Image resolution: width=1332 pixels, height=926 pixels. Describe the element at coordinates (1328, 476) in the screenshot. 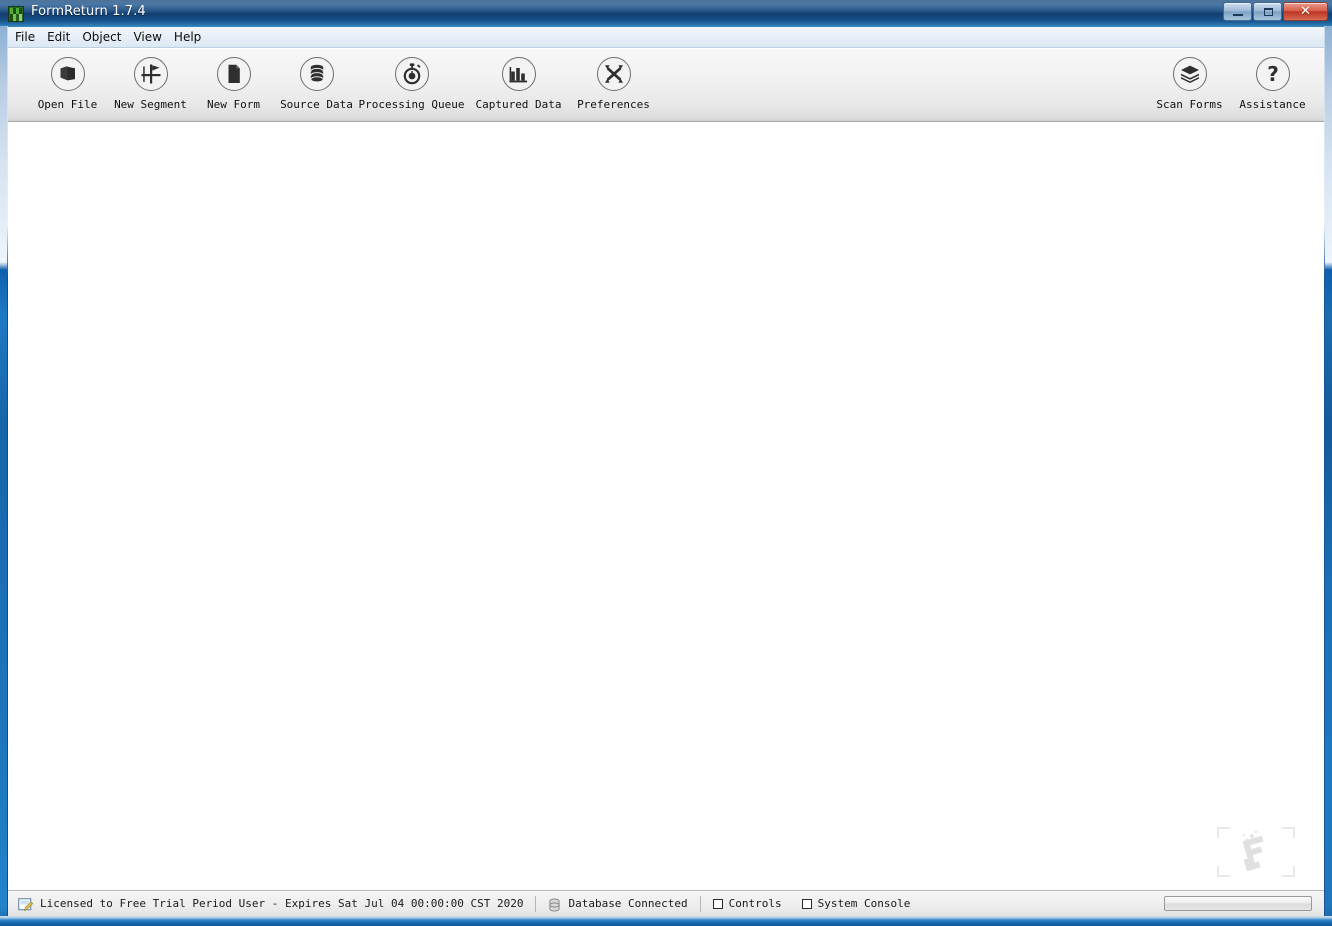

I see `window-border-right` at that location.